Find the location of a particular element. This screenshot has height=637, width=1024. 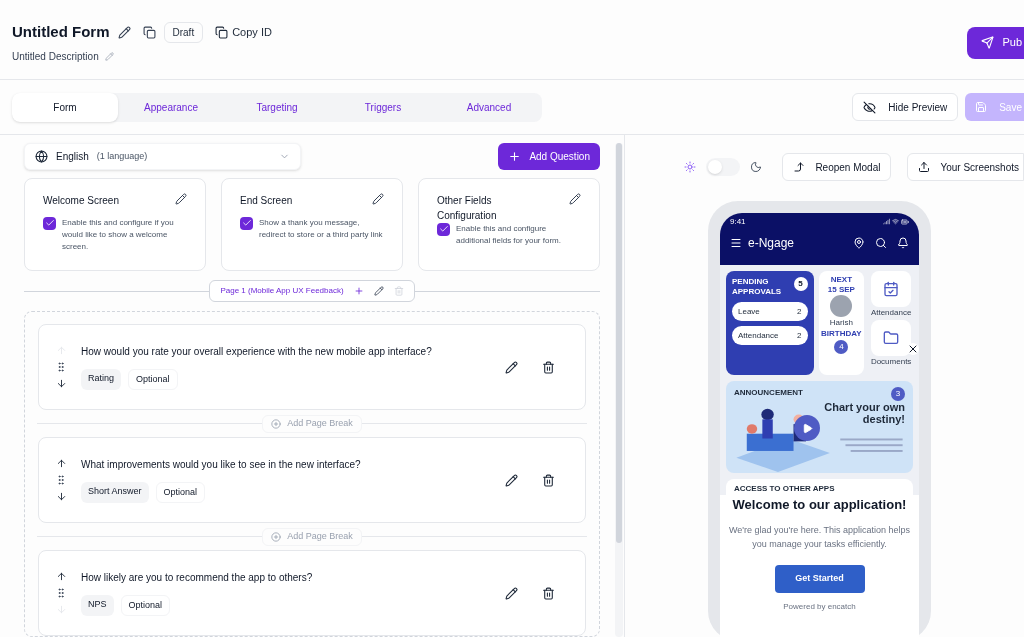

moon-icon is located at coordinates (756, 167).